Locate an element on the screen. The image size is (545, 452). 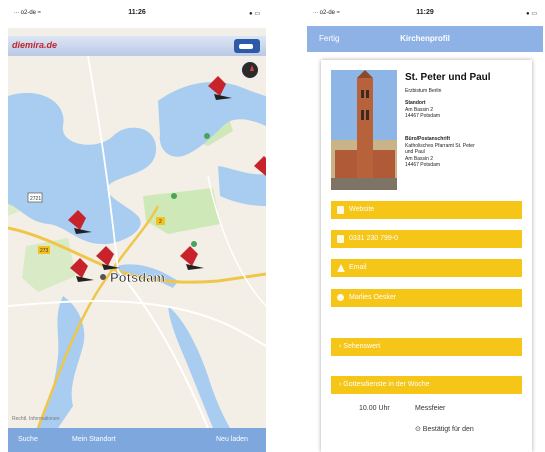
nav-bar: Fertig Kirchenprofil is located at coordinates (425, 39).